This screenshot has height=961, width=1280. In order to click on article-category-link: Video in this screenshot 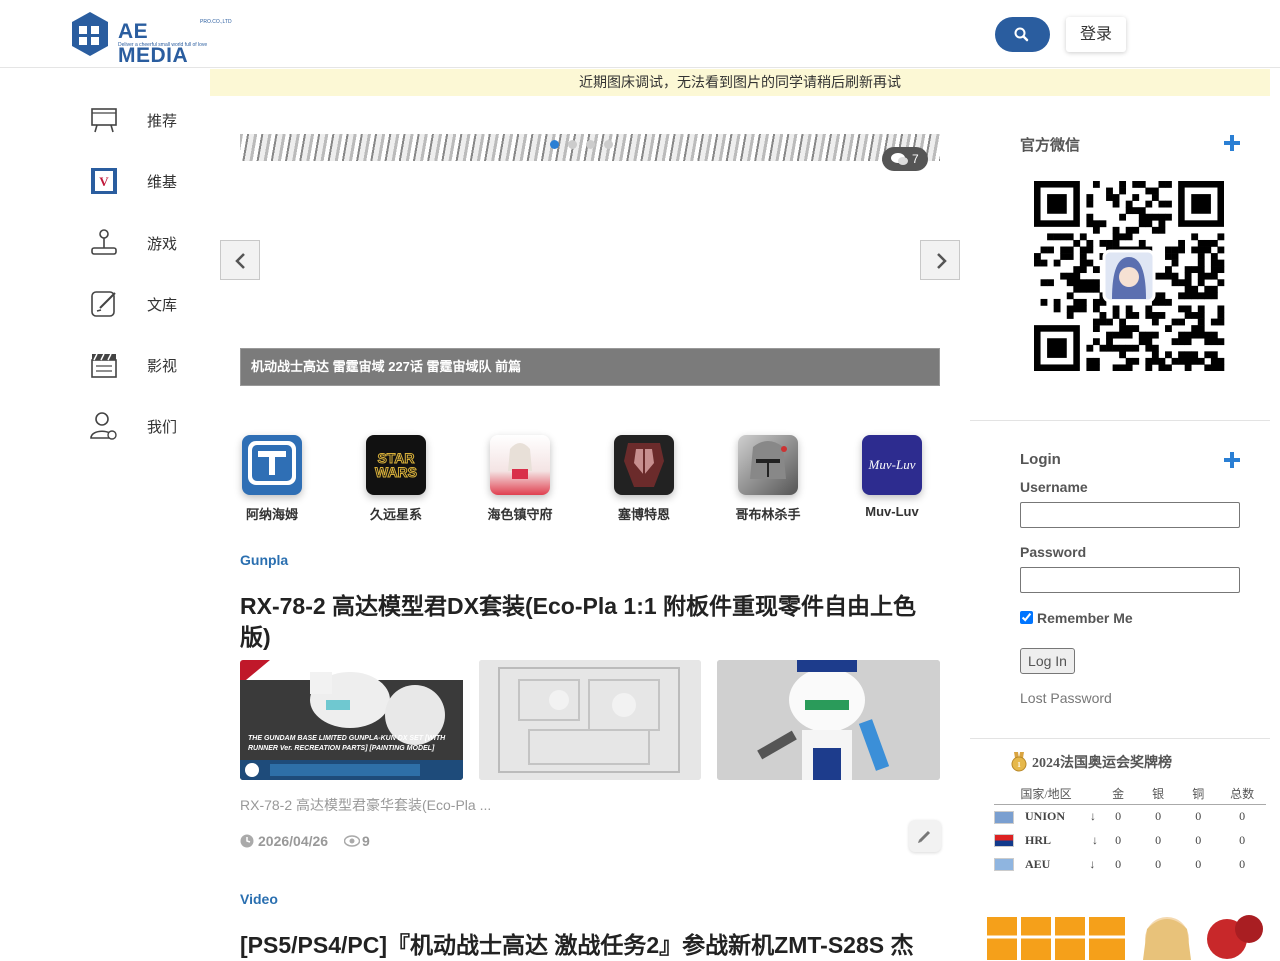, I will do `click(259, 899)`.